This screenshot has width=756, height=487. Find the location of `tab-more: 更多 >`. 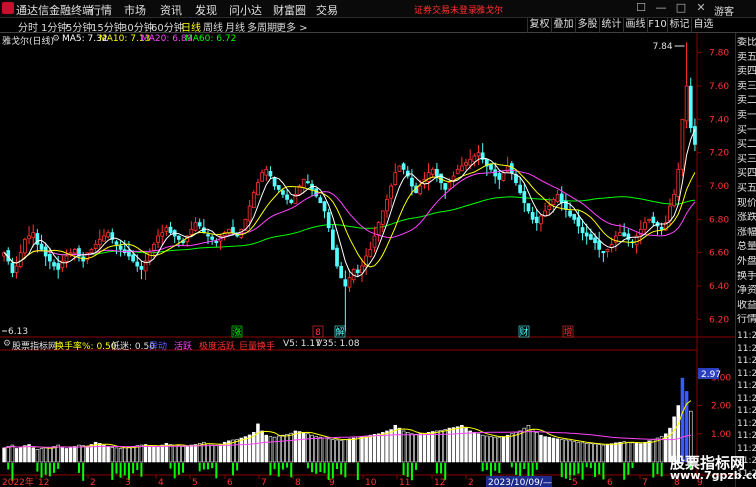

tab-more: 更多 > is located at coordinates (292, 26).